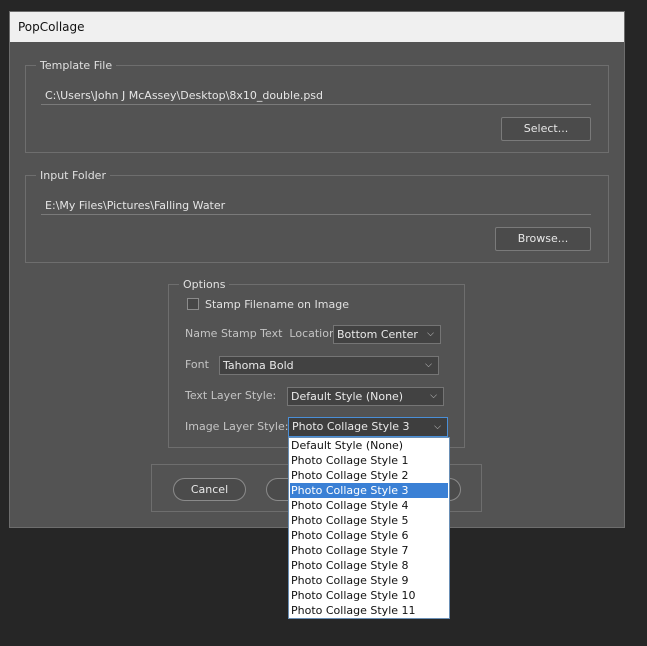 This screenshot has height=646, width=647. I want to click on list-option-selected: Photo Collage Style 3, so click(369, 490).